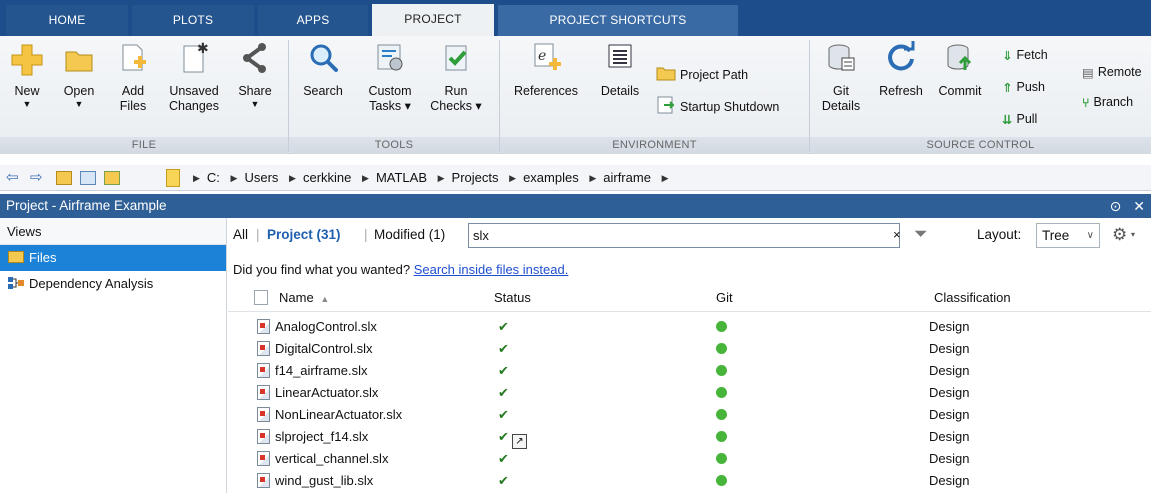 Image resolution: width=1151 pixels, height=493 pixels. What do you see at coordinates (255, 74) in the screenshot?
I see `share-button: Share ▼` at bounding box center [255, 74].